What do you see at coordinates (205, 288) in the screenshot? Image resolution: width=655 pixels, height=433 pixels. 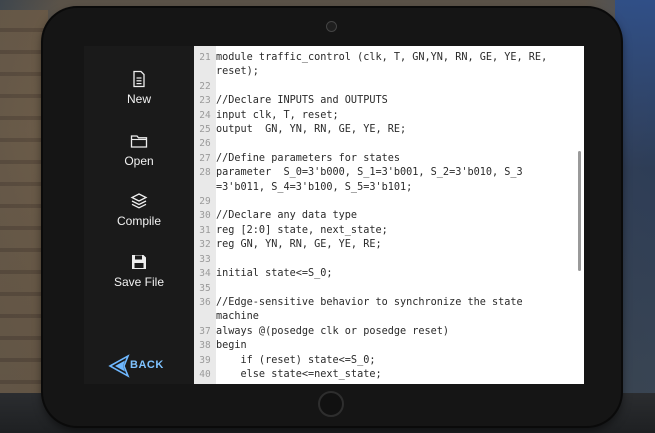 I see `line-number: 35` at bounding box center [205, 288].